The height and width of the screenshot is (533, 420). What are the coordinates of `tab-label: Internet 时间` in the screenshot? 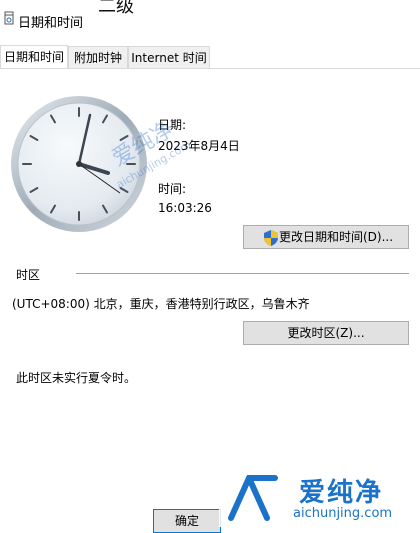 It's located at (169, 58).